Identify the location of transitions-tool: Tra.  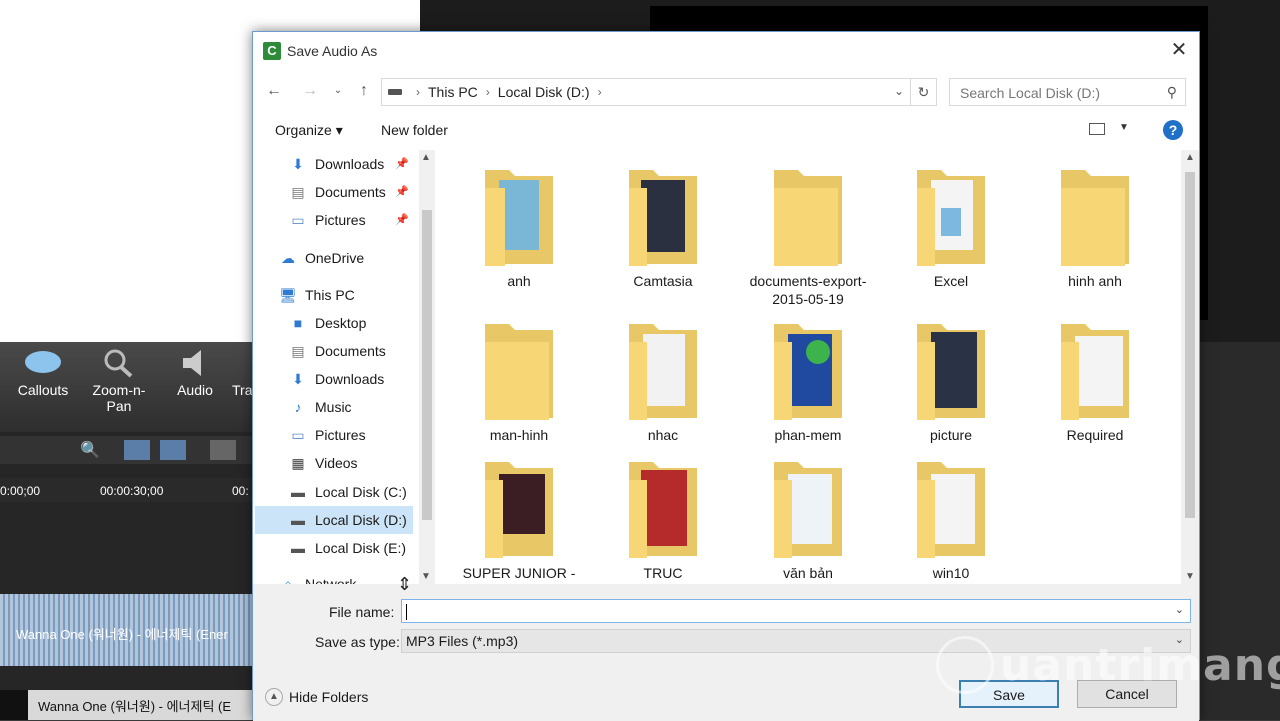
(242, 370).